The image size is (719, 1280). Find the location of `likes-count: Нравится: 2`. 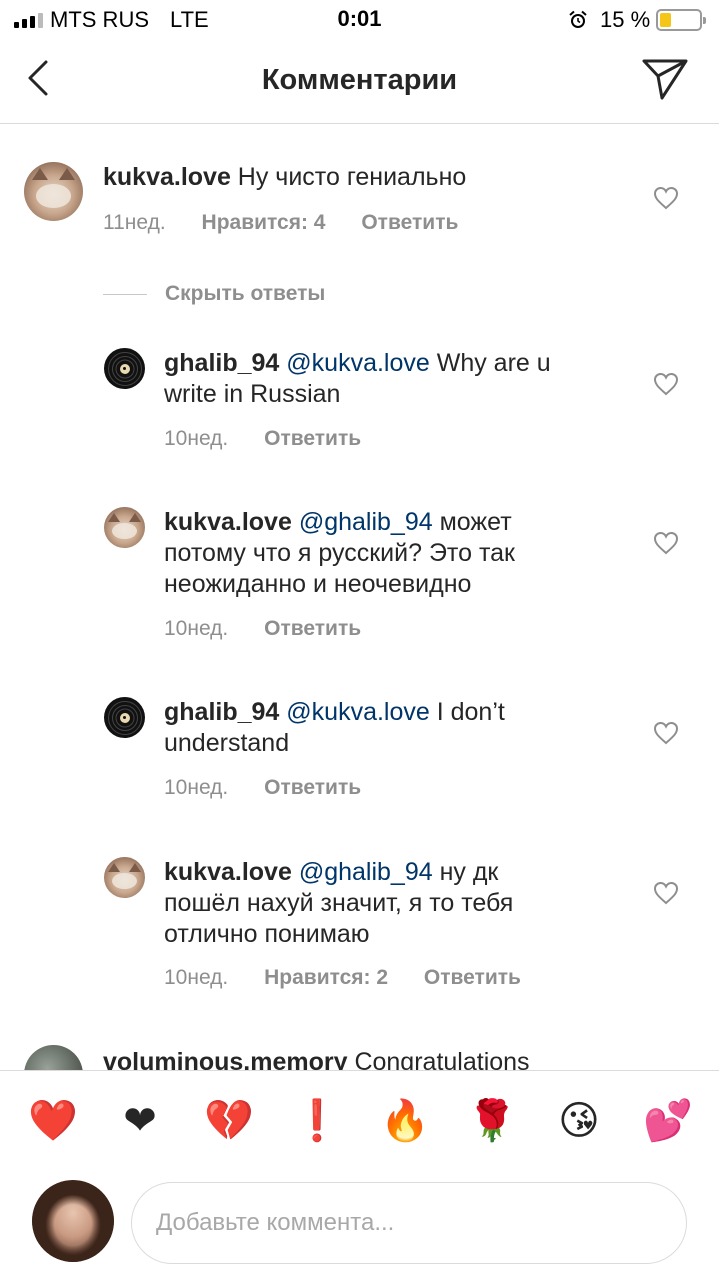

likes-count: Нравится: 2 is located at coordinates (326, 977).